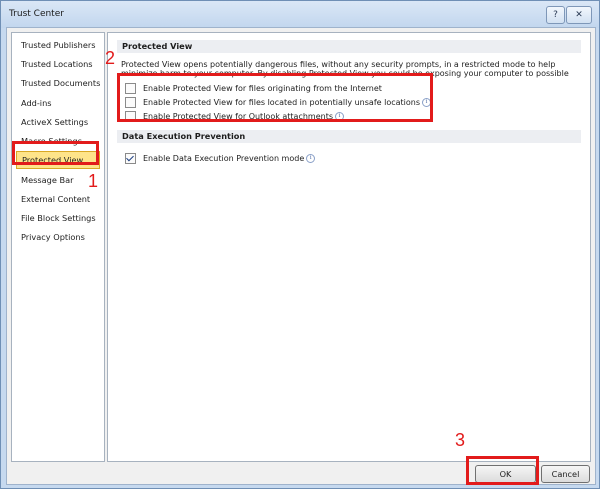 This screenshot has height=489, width=600. What do you see at coordinates (58, 45) in the screenshot?
I see `sidebar-item-trusted-publishers: Trusted Publishers` at bounding box center [58, 45].